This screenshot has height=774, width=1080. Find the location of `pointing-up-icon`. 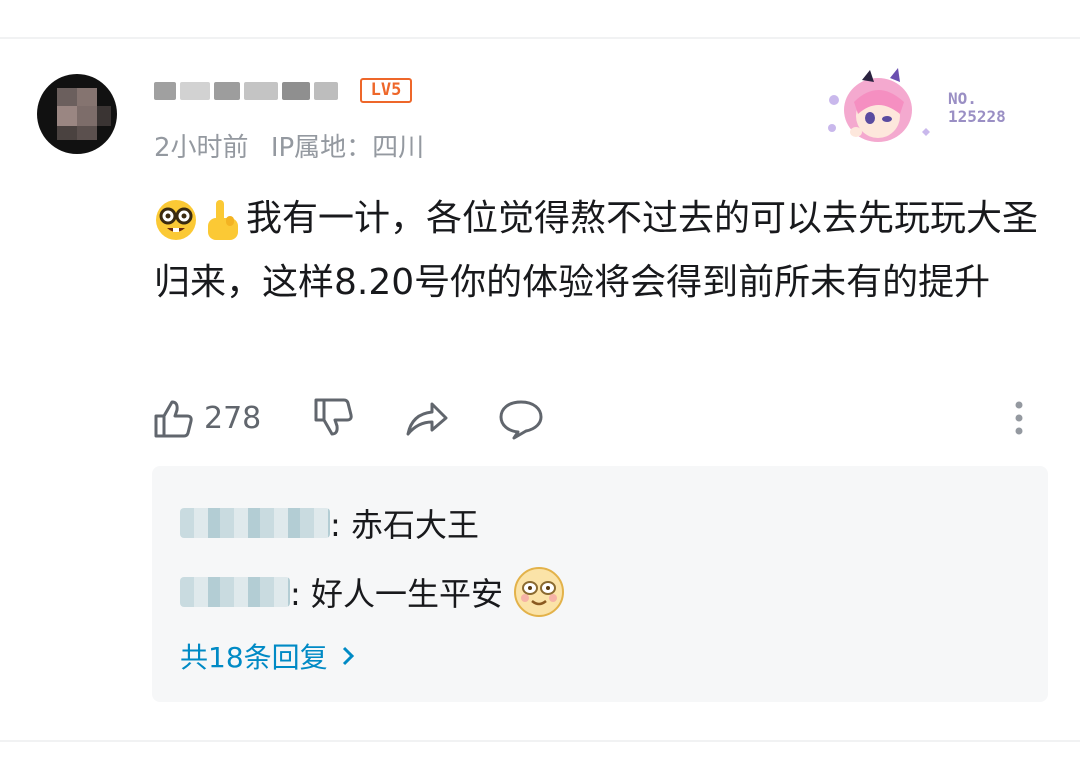

pointing-up-icon is located at coordinates (223, 220).